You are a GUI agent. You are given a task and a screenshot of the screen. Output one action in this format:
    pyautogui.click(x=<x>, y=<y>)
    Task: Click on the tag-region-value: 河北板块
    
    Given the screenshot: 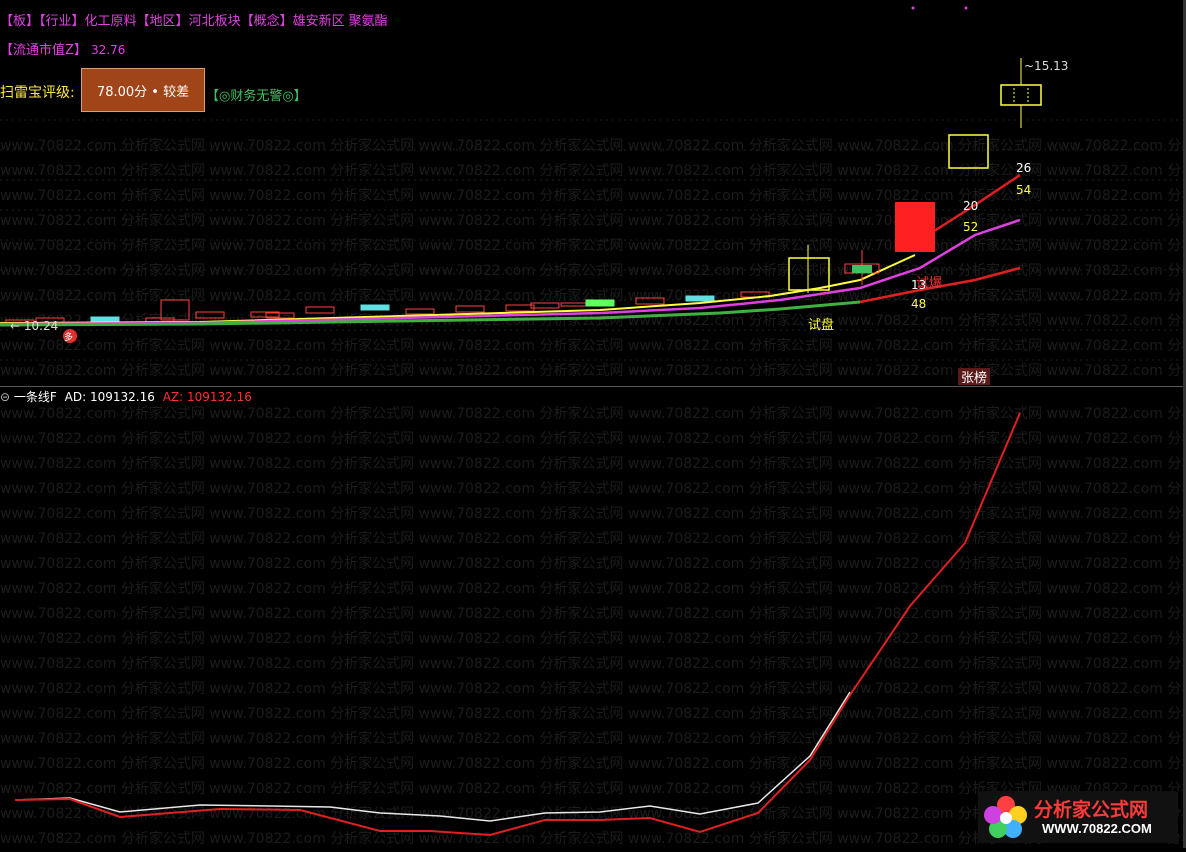 What is the action you would take?
    pyautogui.click(x=214, y=21)
    